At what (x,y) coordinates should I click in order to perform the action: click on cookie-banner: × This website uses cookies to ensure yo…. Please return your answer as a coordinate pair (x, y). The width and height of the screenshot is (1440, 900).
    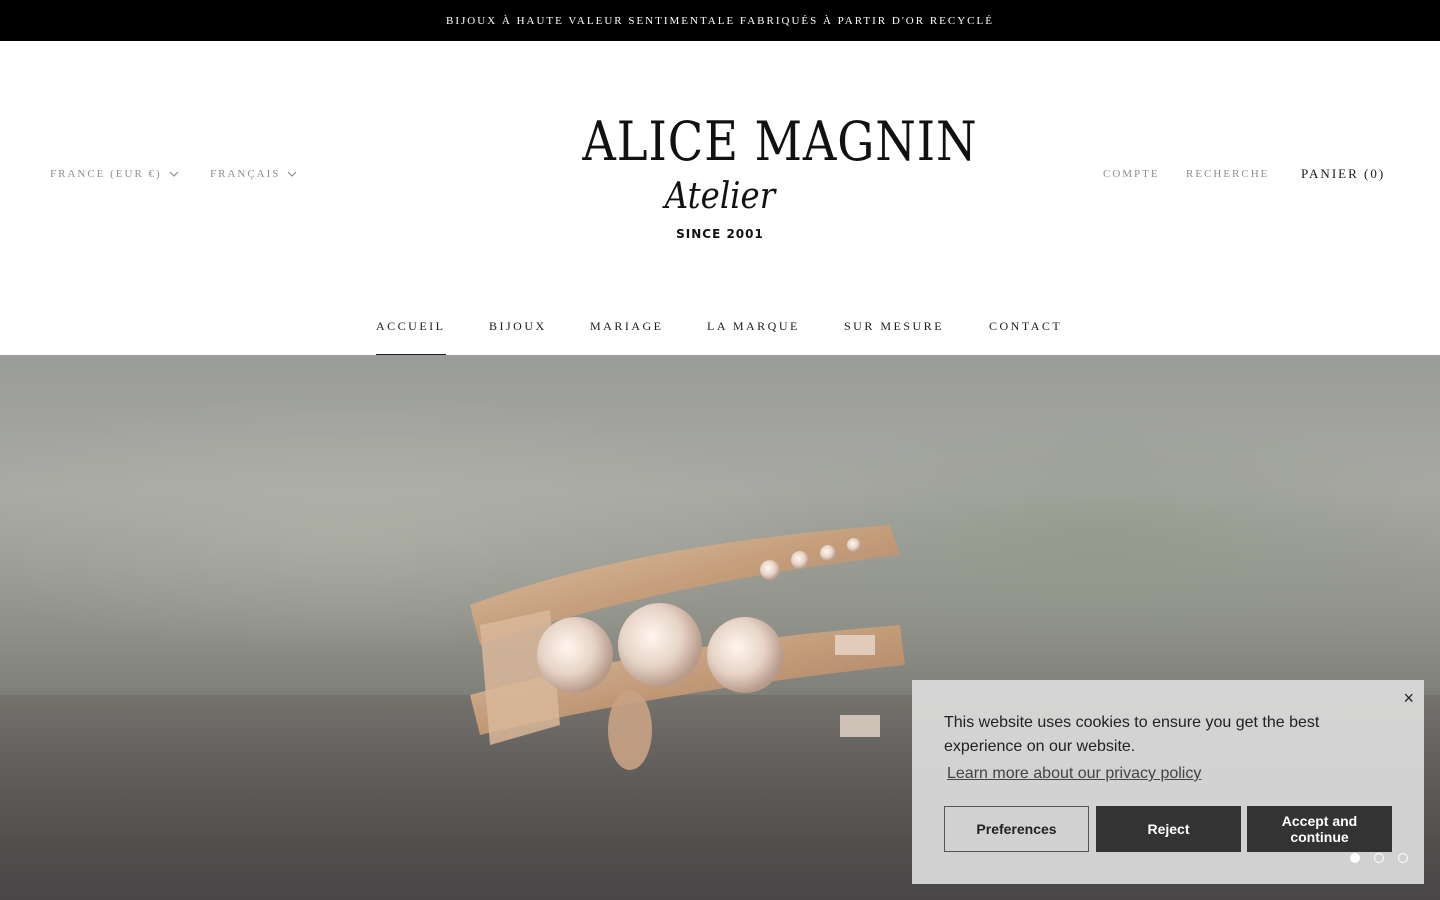
    Looking at the image, I should click on (1168, 782).